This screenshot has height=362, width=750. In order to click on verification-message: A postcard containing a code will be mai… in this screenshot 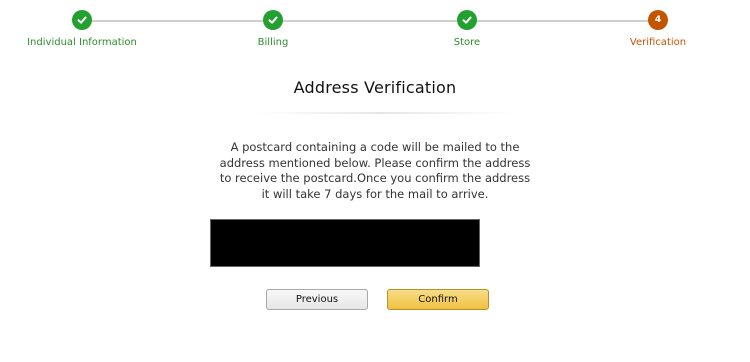, I will do `click(375, 170)`.